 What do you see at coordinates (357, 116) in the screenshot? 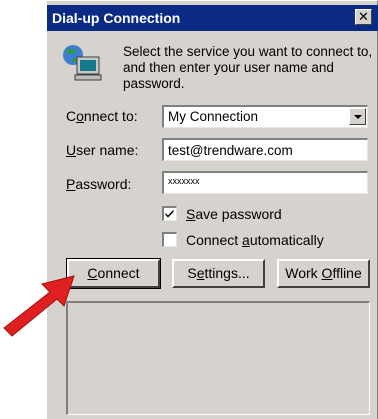
I see `chevron-down-icon` at bounding box center [357, 116].